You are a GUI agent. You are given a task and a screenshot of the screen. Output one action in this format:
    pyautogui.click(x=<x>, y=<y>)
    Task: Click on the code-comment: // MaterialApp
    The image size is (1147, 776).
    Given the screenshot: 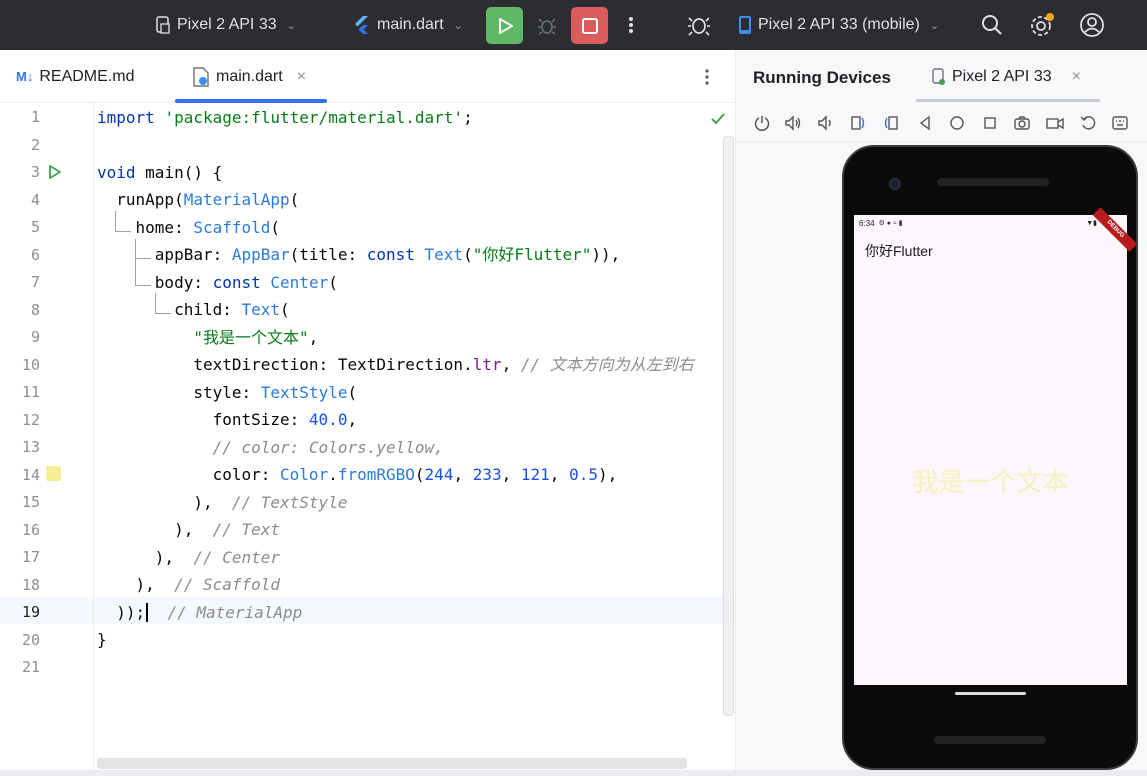 What is the action you would take?
    pyautogui.click(x=225, y=612)
    